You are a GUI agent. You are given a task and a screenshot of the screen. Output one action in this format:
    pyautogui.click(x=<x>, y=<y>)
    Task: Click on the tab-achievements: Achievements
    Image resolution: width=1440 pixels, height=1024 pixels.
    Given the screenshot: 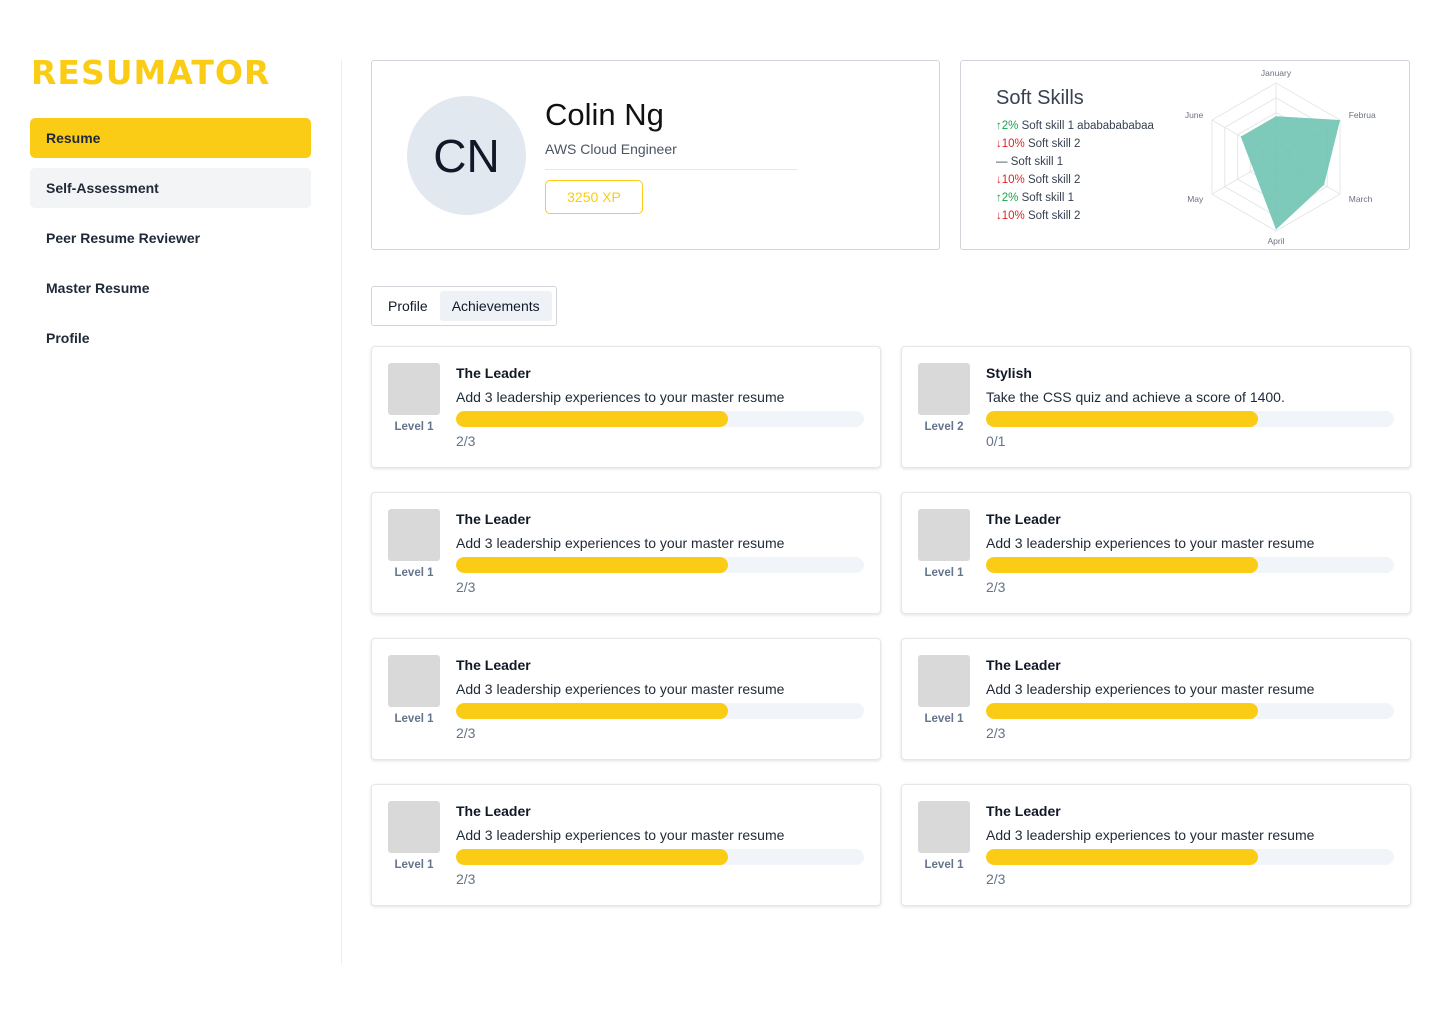 What is the action you would take?
    pyautogui.click(x=495, y=306)
    